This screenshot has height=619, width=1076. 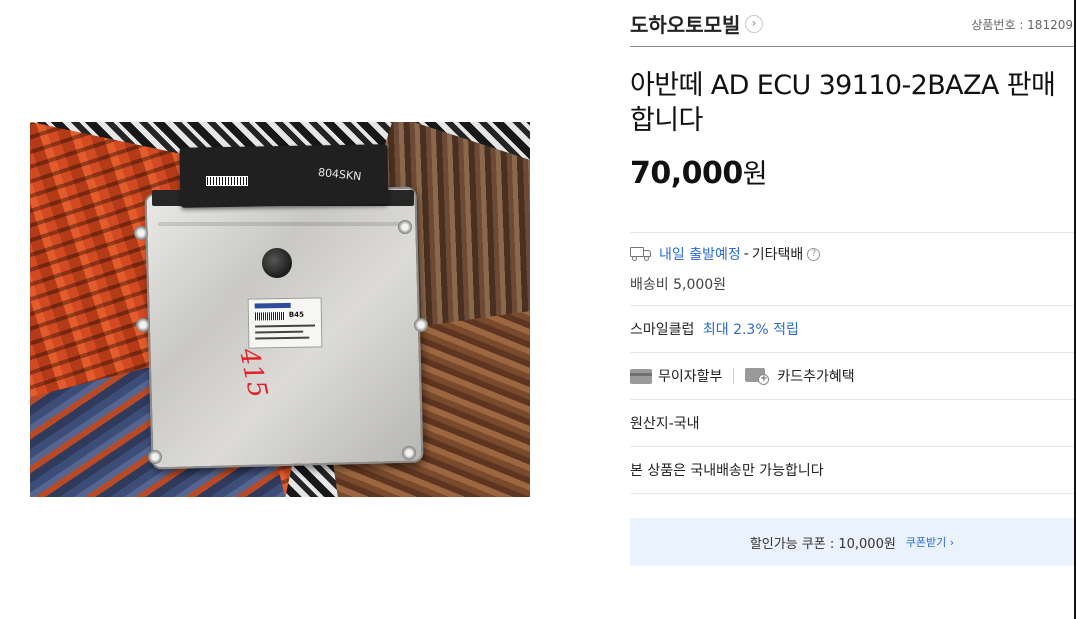 What do you see at coordinates (734, 376) in the screenshot?
I see `separator` at bounding box center [734, 376].